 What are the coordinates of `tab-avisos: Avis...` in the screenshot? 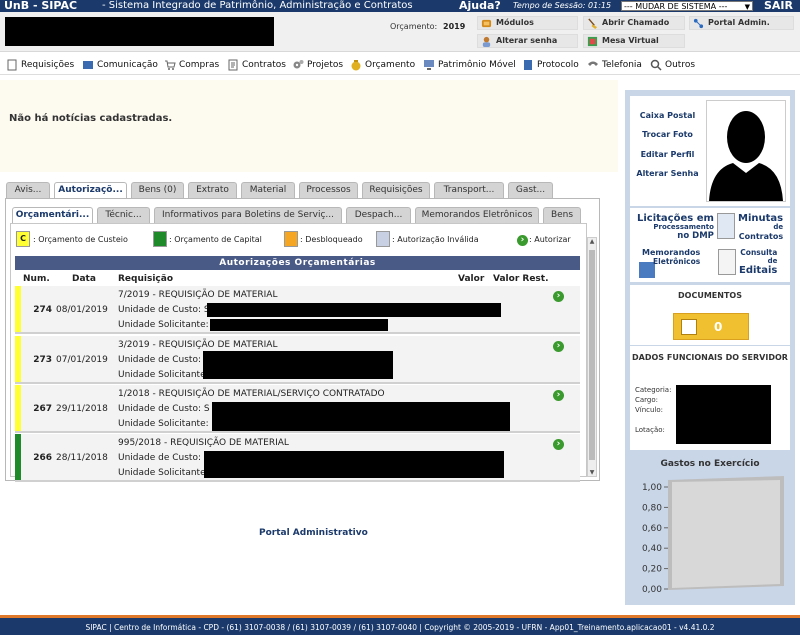 It's located at (28, 190).